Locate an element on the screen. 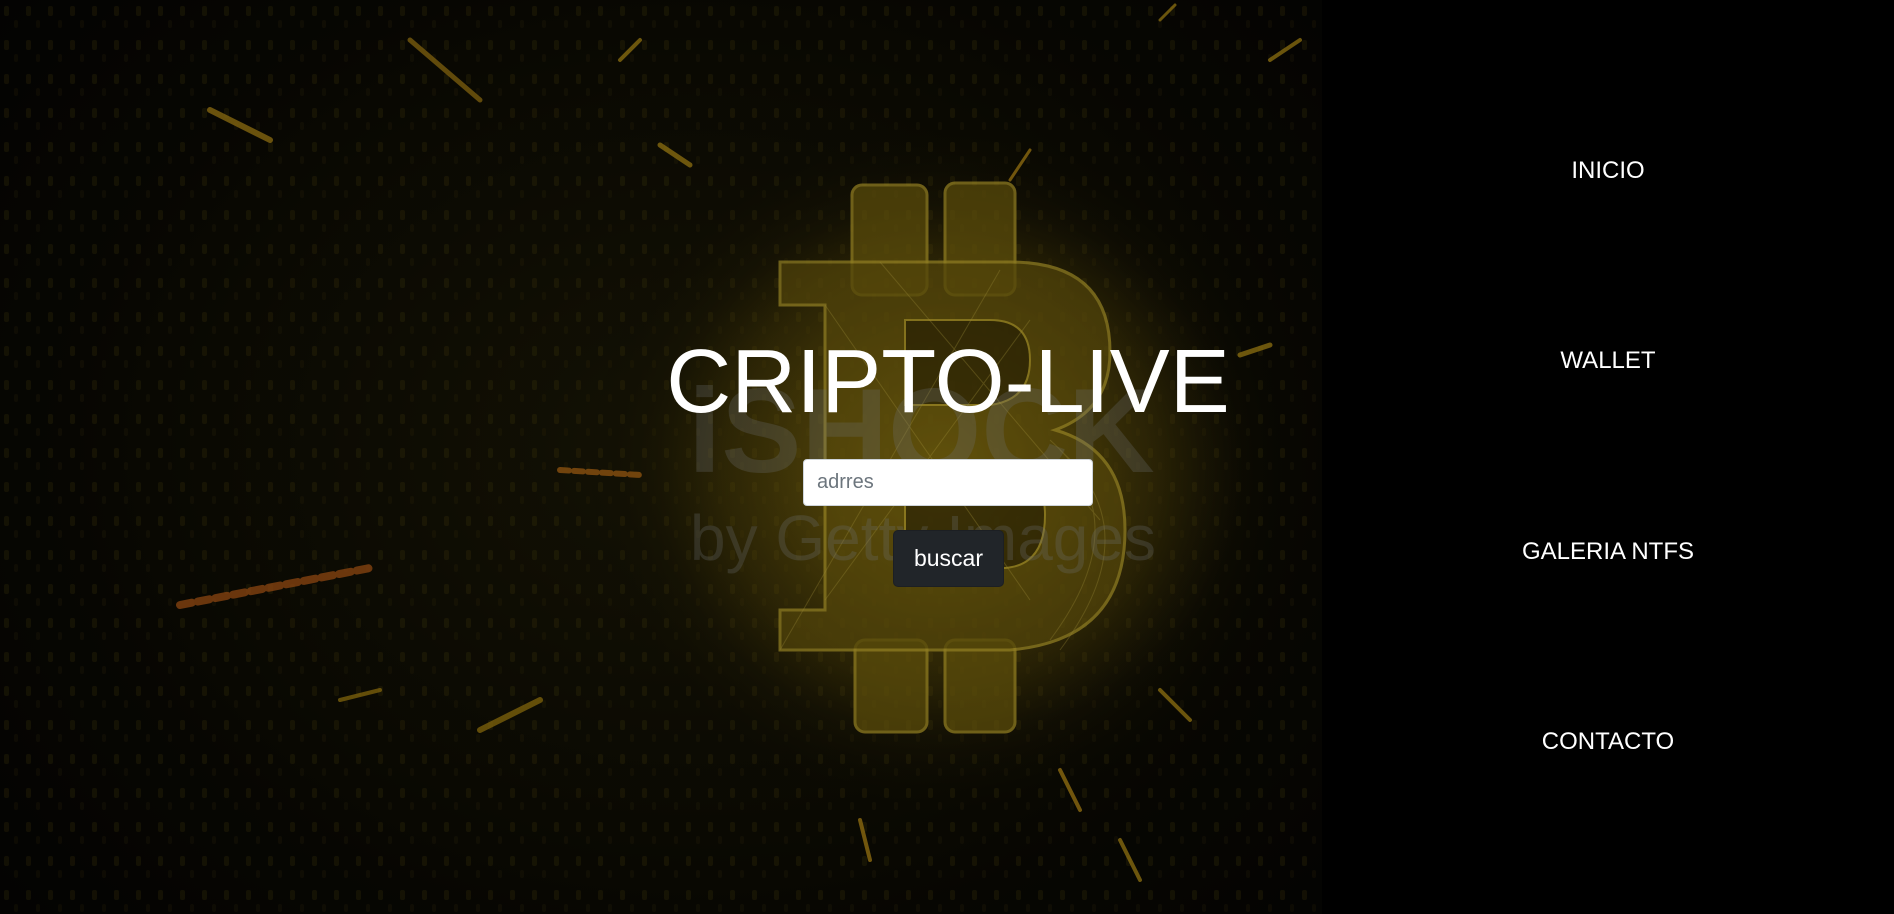 The width and height of the screenshot is (1894, 914). nav-item-galeria-ntfs: GALERIA NTFS is located at coordinates (1608, 552).